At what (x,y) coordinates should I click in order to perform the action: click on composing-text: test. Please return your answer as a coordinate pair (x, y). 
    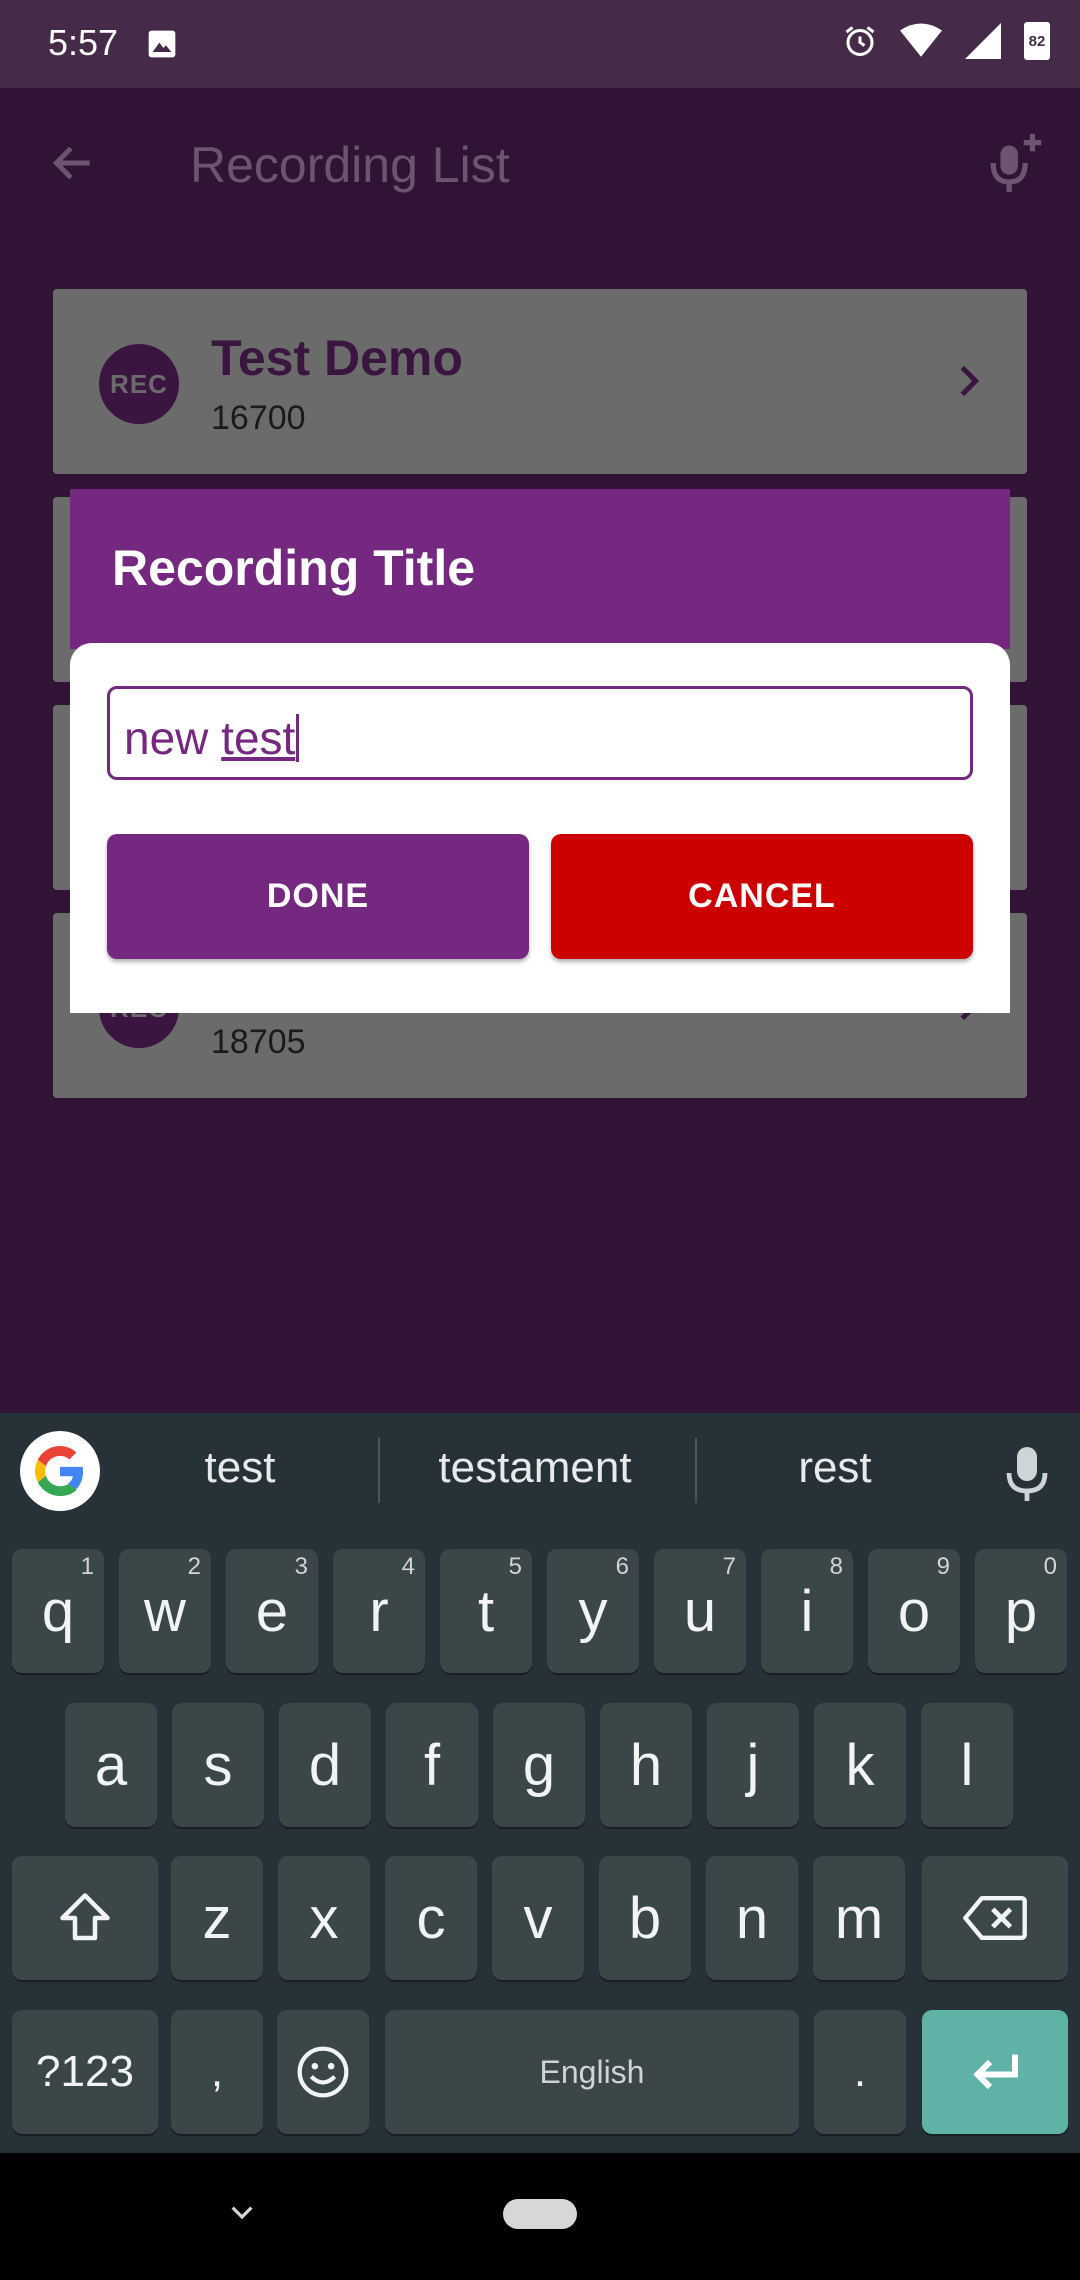
    Looking at the image, I should click on (258, 738).